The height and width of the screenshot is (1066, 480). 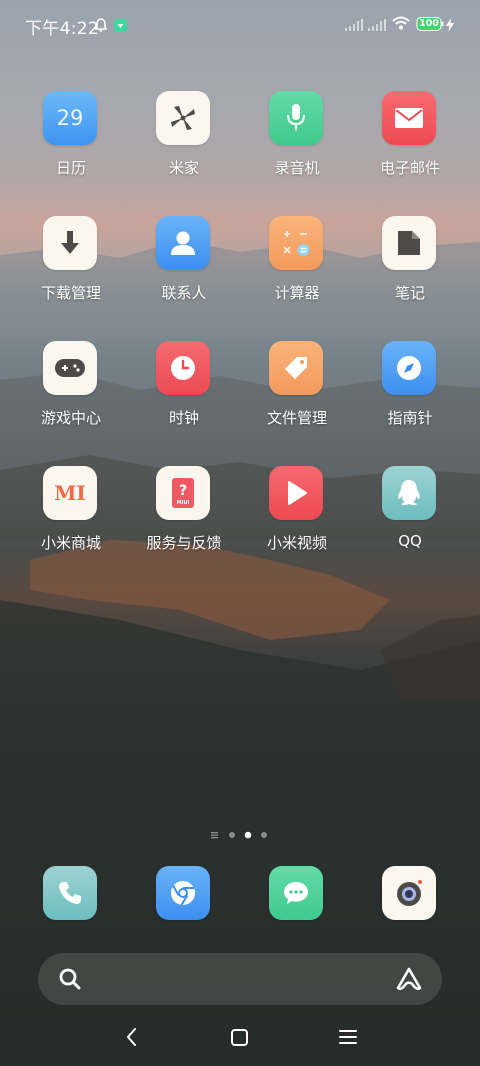 I want to click on app-label: 服务与反馈, so click(x=184, y=543).